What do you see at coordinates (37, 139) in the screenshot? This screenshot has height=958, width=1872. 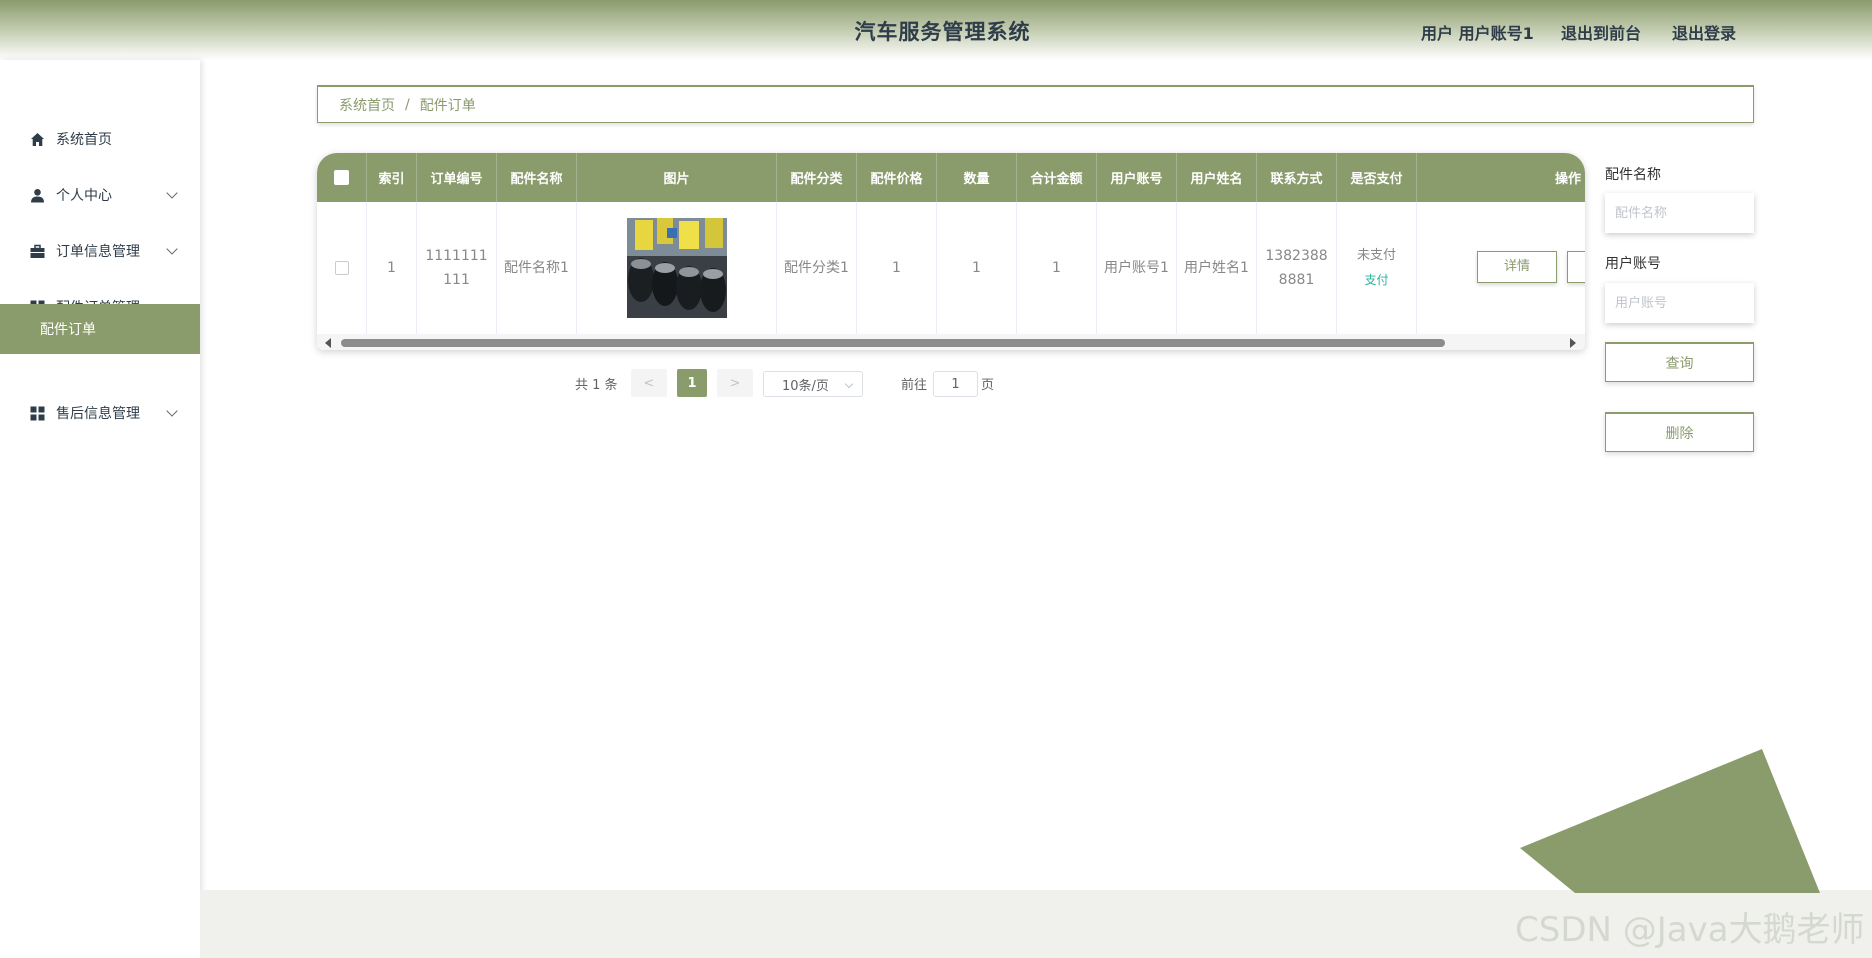 I see `home-icon` at bounding box center [37, 139].